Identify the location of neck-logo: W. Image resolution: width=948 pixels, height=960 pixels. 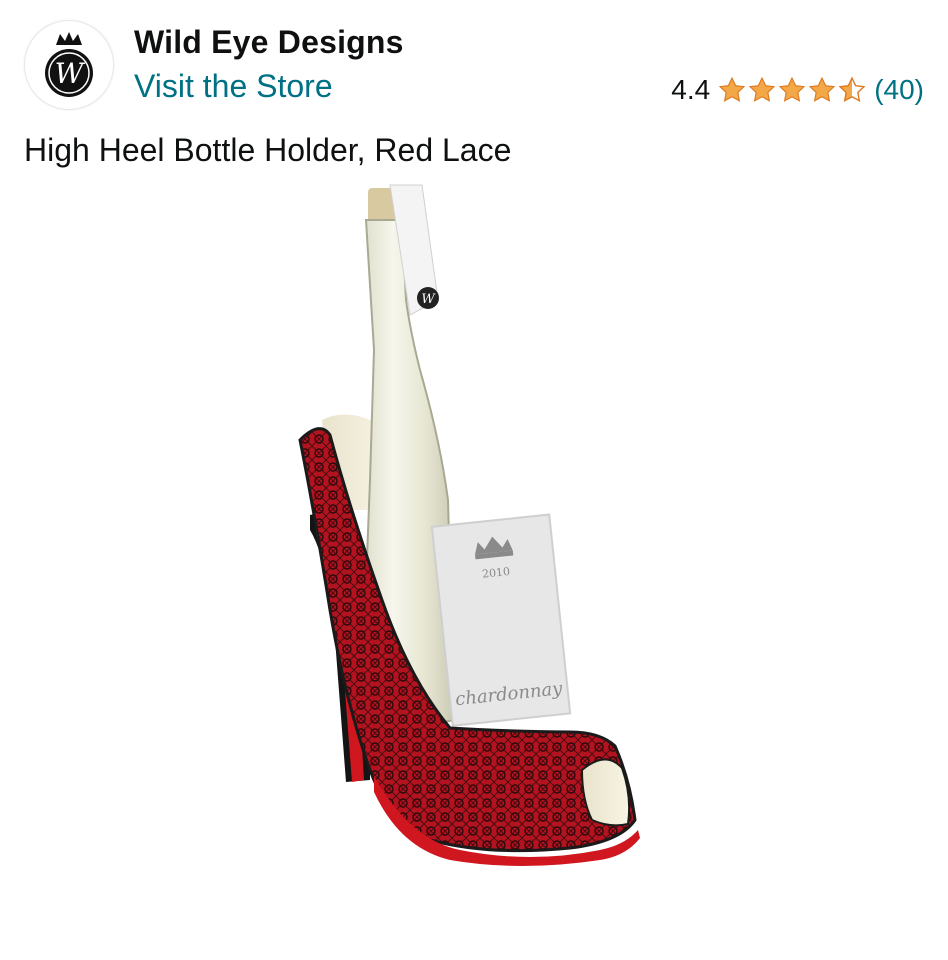
(428, 299).